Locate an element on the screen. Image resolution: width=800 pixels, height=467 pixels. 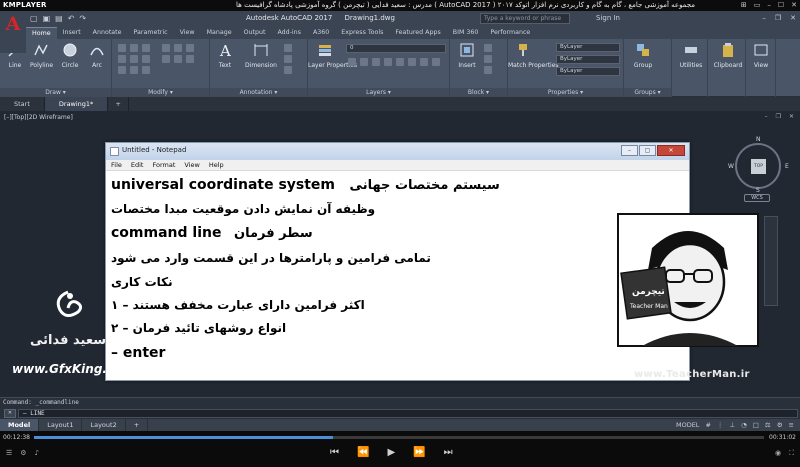
properties-panel-label: Properties ▾ is located at coordinates (565, 92).